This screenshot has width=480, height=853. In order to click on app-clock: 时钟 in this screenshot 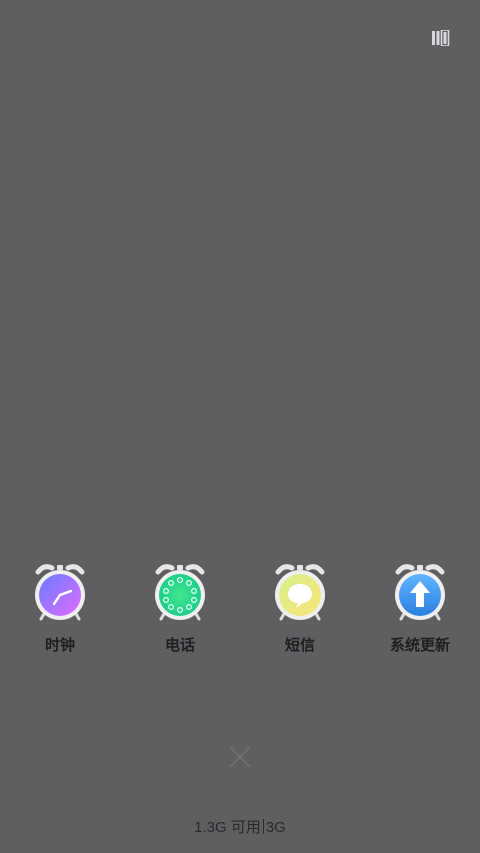, I will do `click(60, 610)`.